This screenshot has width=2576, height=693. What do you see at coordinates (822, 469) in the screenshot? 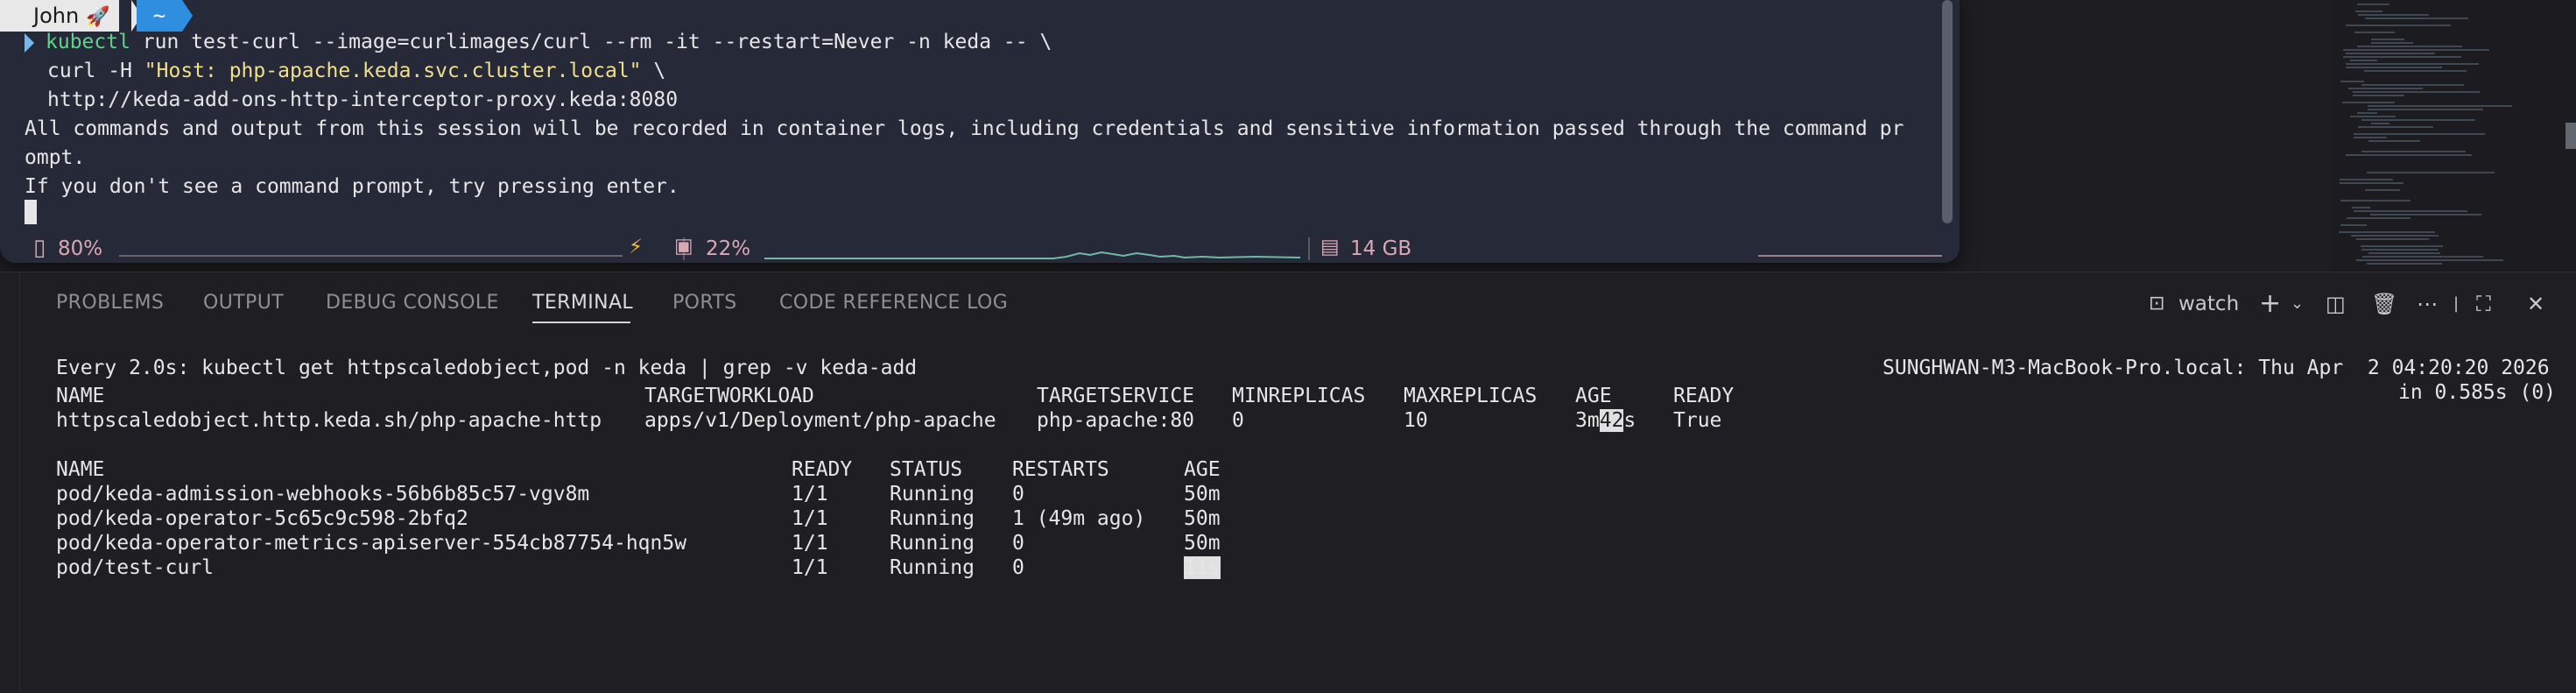
I see `pod-header-ready: READY` at bounding box center [822, 469].